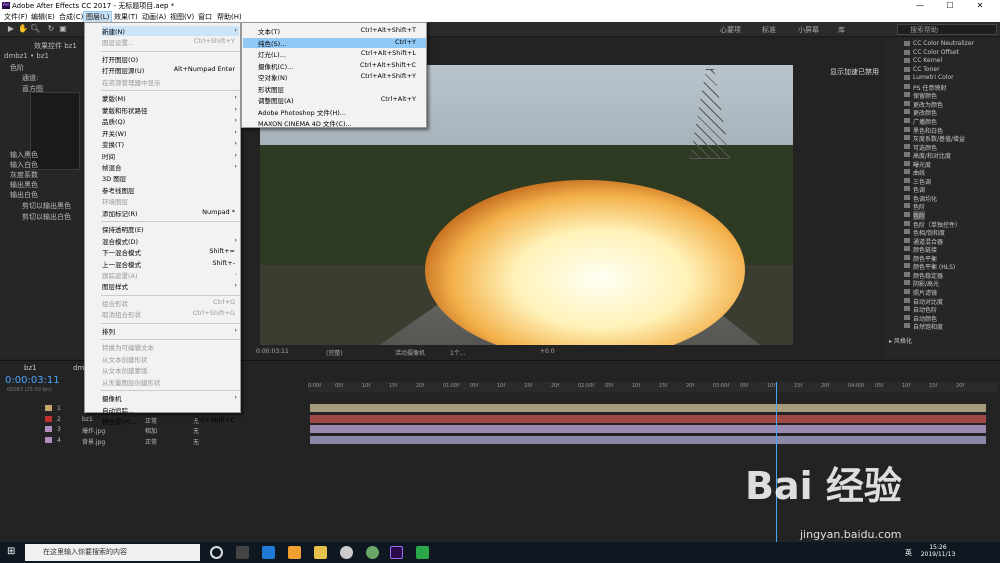 The width and height of the screenshot is (1000, 563). Describe the element at coordinates (170, 98) in the screenshot. I see `layer-menu-item: 蒙版(M) ›` at that location.